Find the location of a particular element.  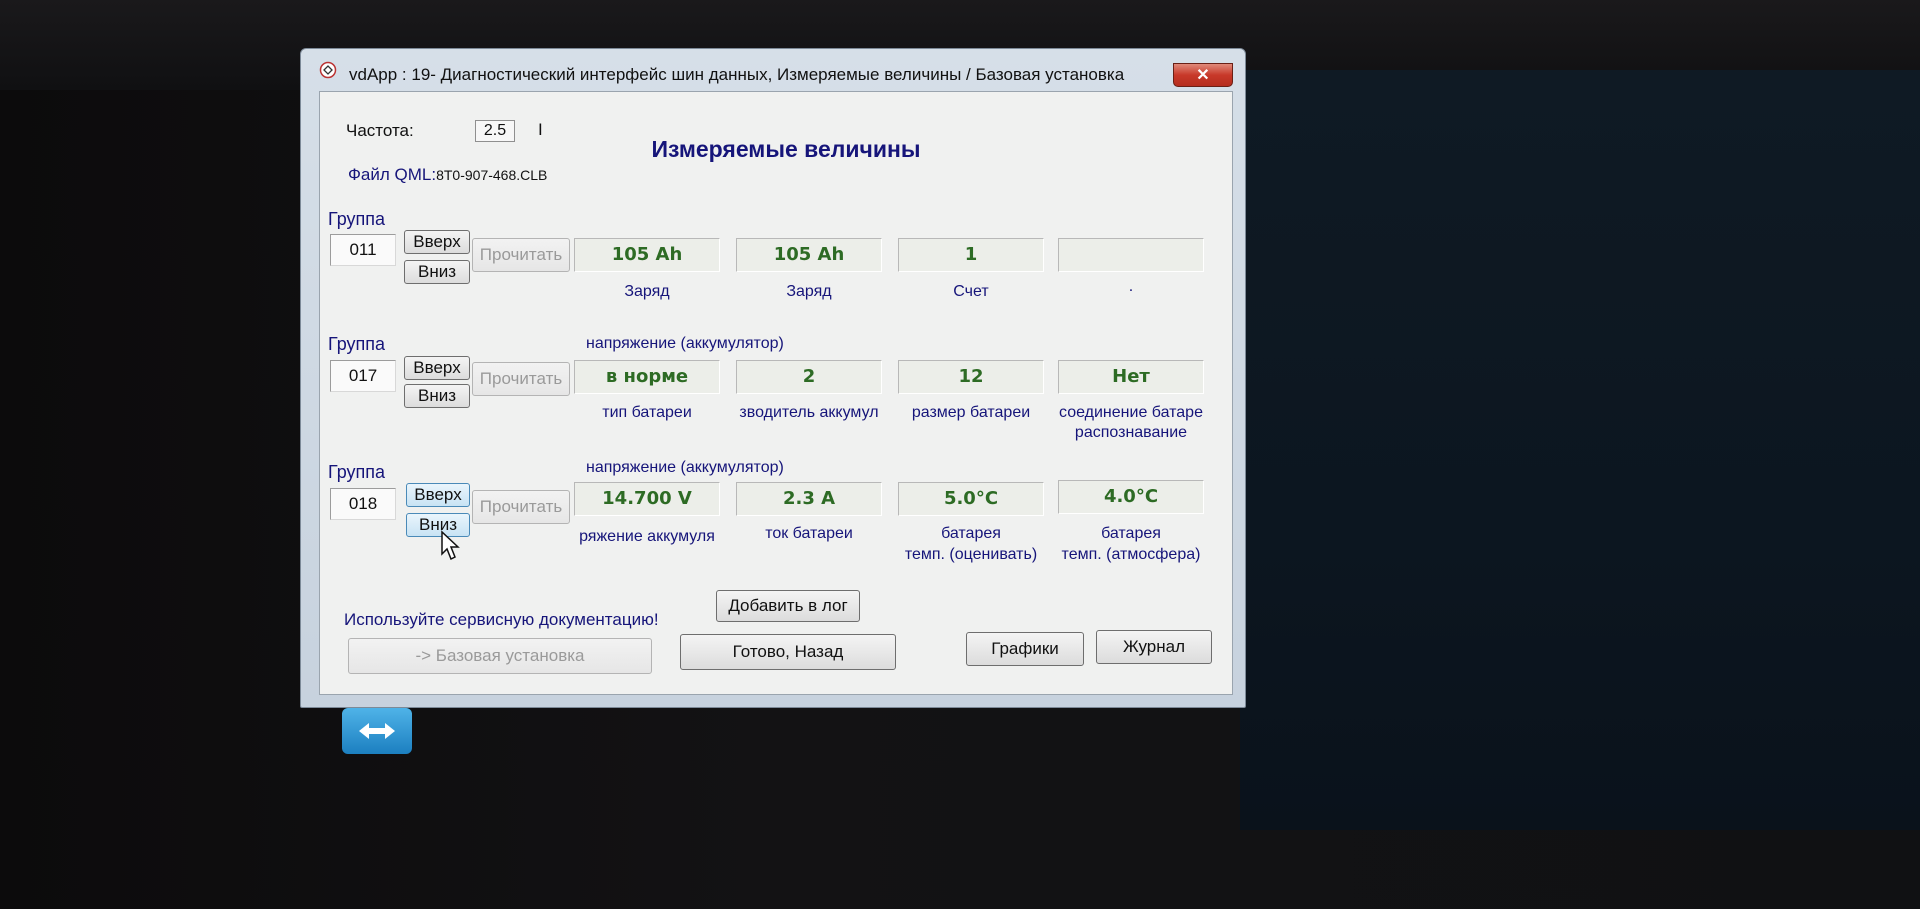

close-icon: ✕ is located at coordinates (1203, 75).